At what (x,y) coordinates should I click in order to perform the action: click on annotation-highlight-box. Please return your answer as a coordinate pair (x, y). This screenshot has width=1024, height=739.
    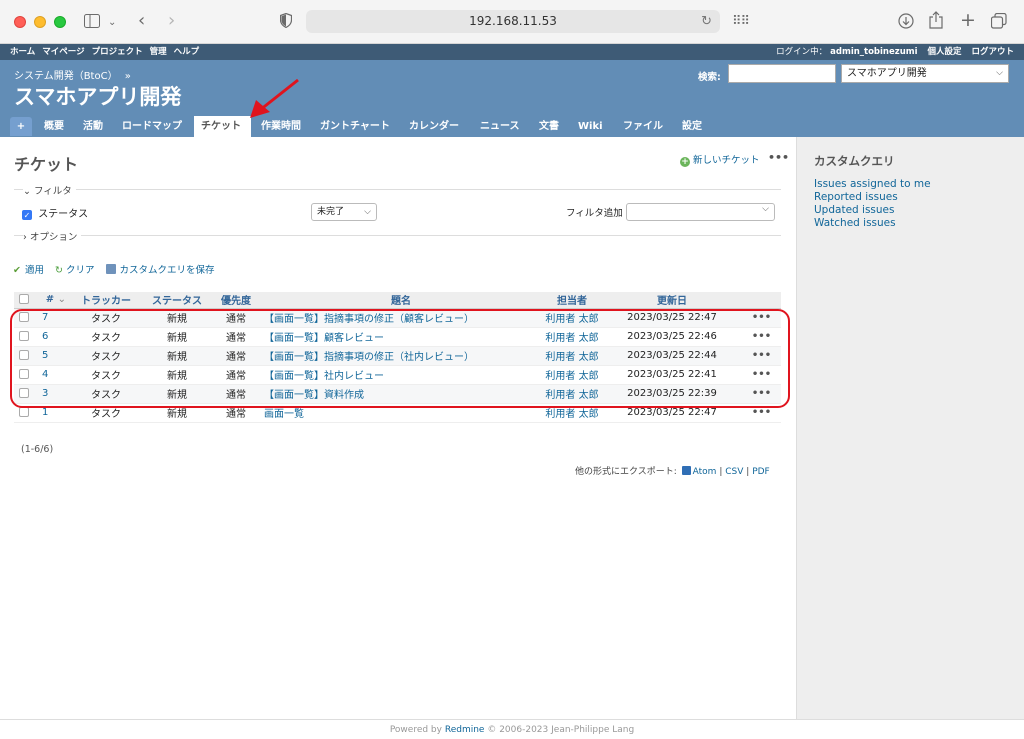
    Looking at the image, I should click on (400, 358).